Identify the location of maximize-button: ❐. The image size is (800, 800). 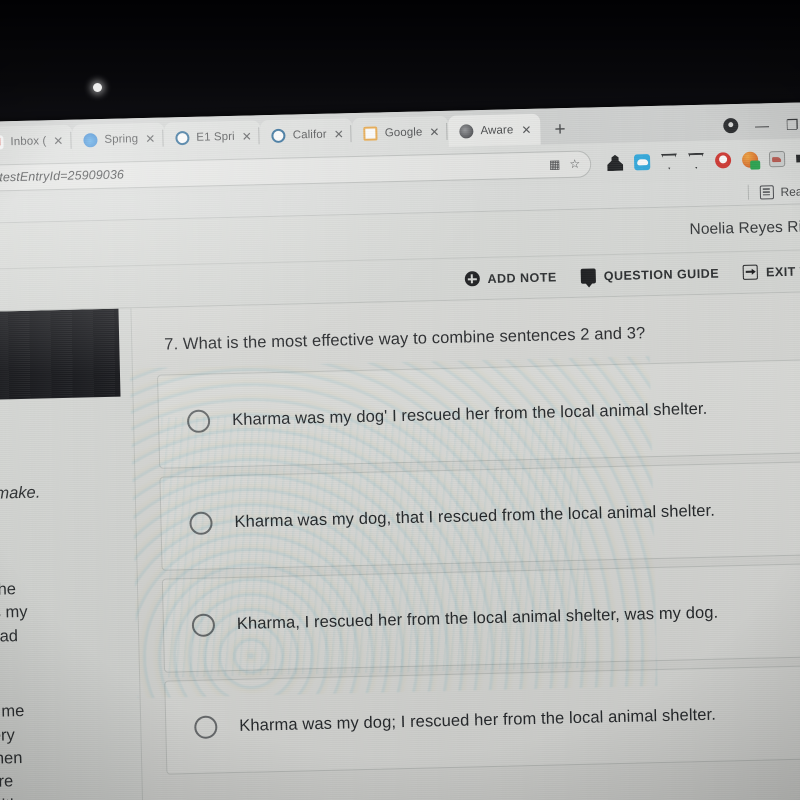
(792, 124).